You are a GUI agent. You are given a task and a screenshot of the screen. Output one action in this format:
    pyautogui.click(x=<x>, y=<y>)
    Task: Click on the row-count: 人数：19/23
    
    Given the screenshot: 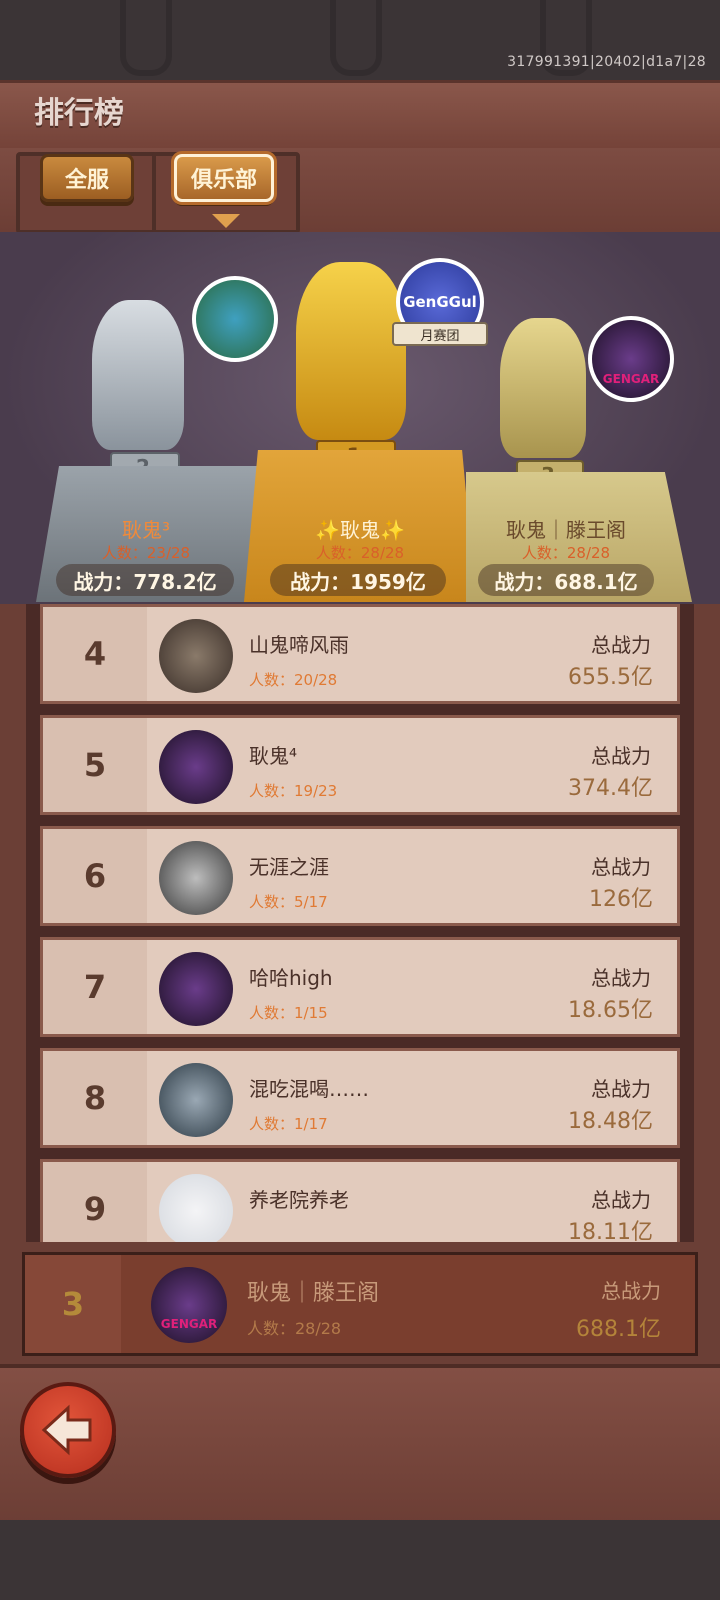 What is the action you would take?
    pyautogui.click(x=293, y=791)
    